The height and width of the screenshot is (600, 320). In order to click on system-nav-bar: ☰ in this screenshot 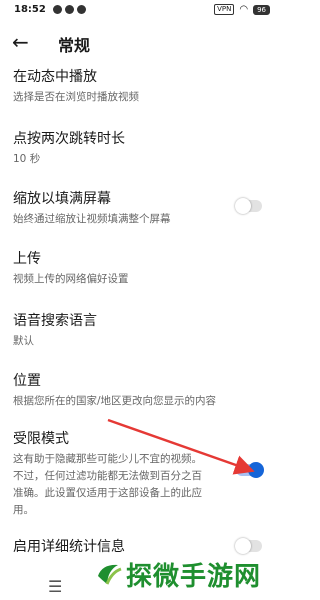, I will do `click(142, 582)`.